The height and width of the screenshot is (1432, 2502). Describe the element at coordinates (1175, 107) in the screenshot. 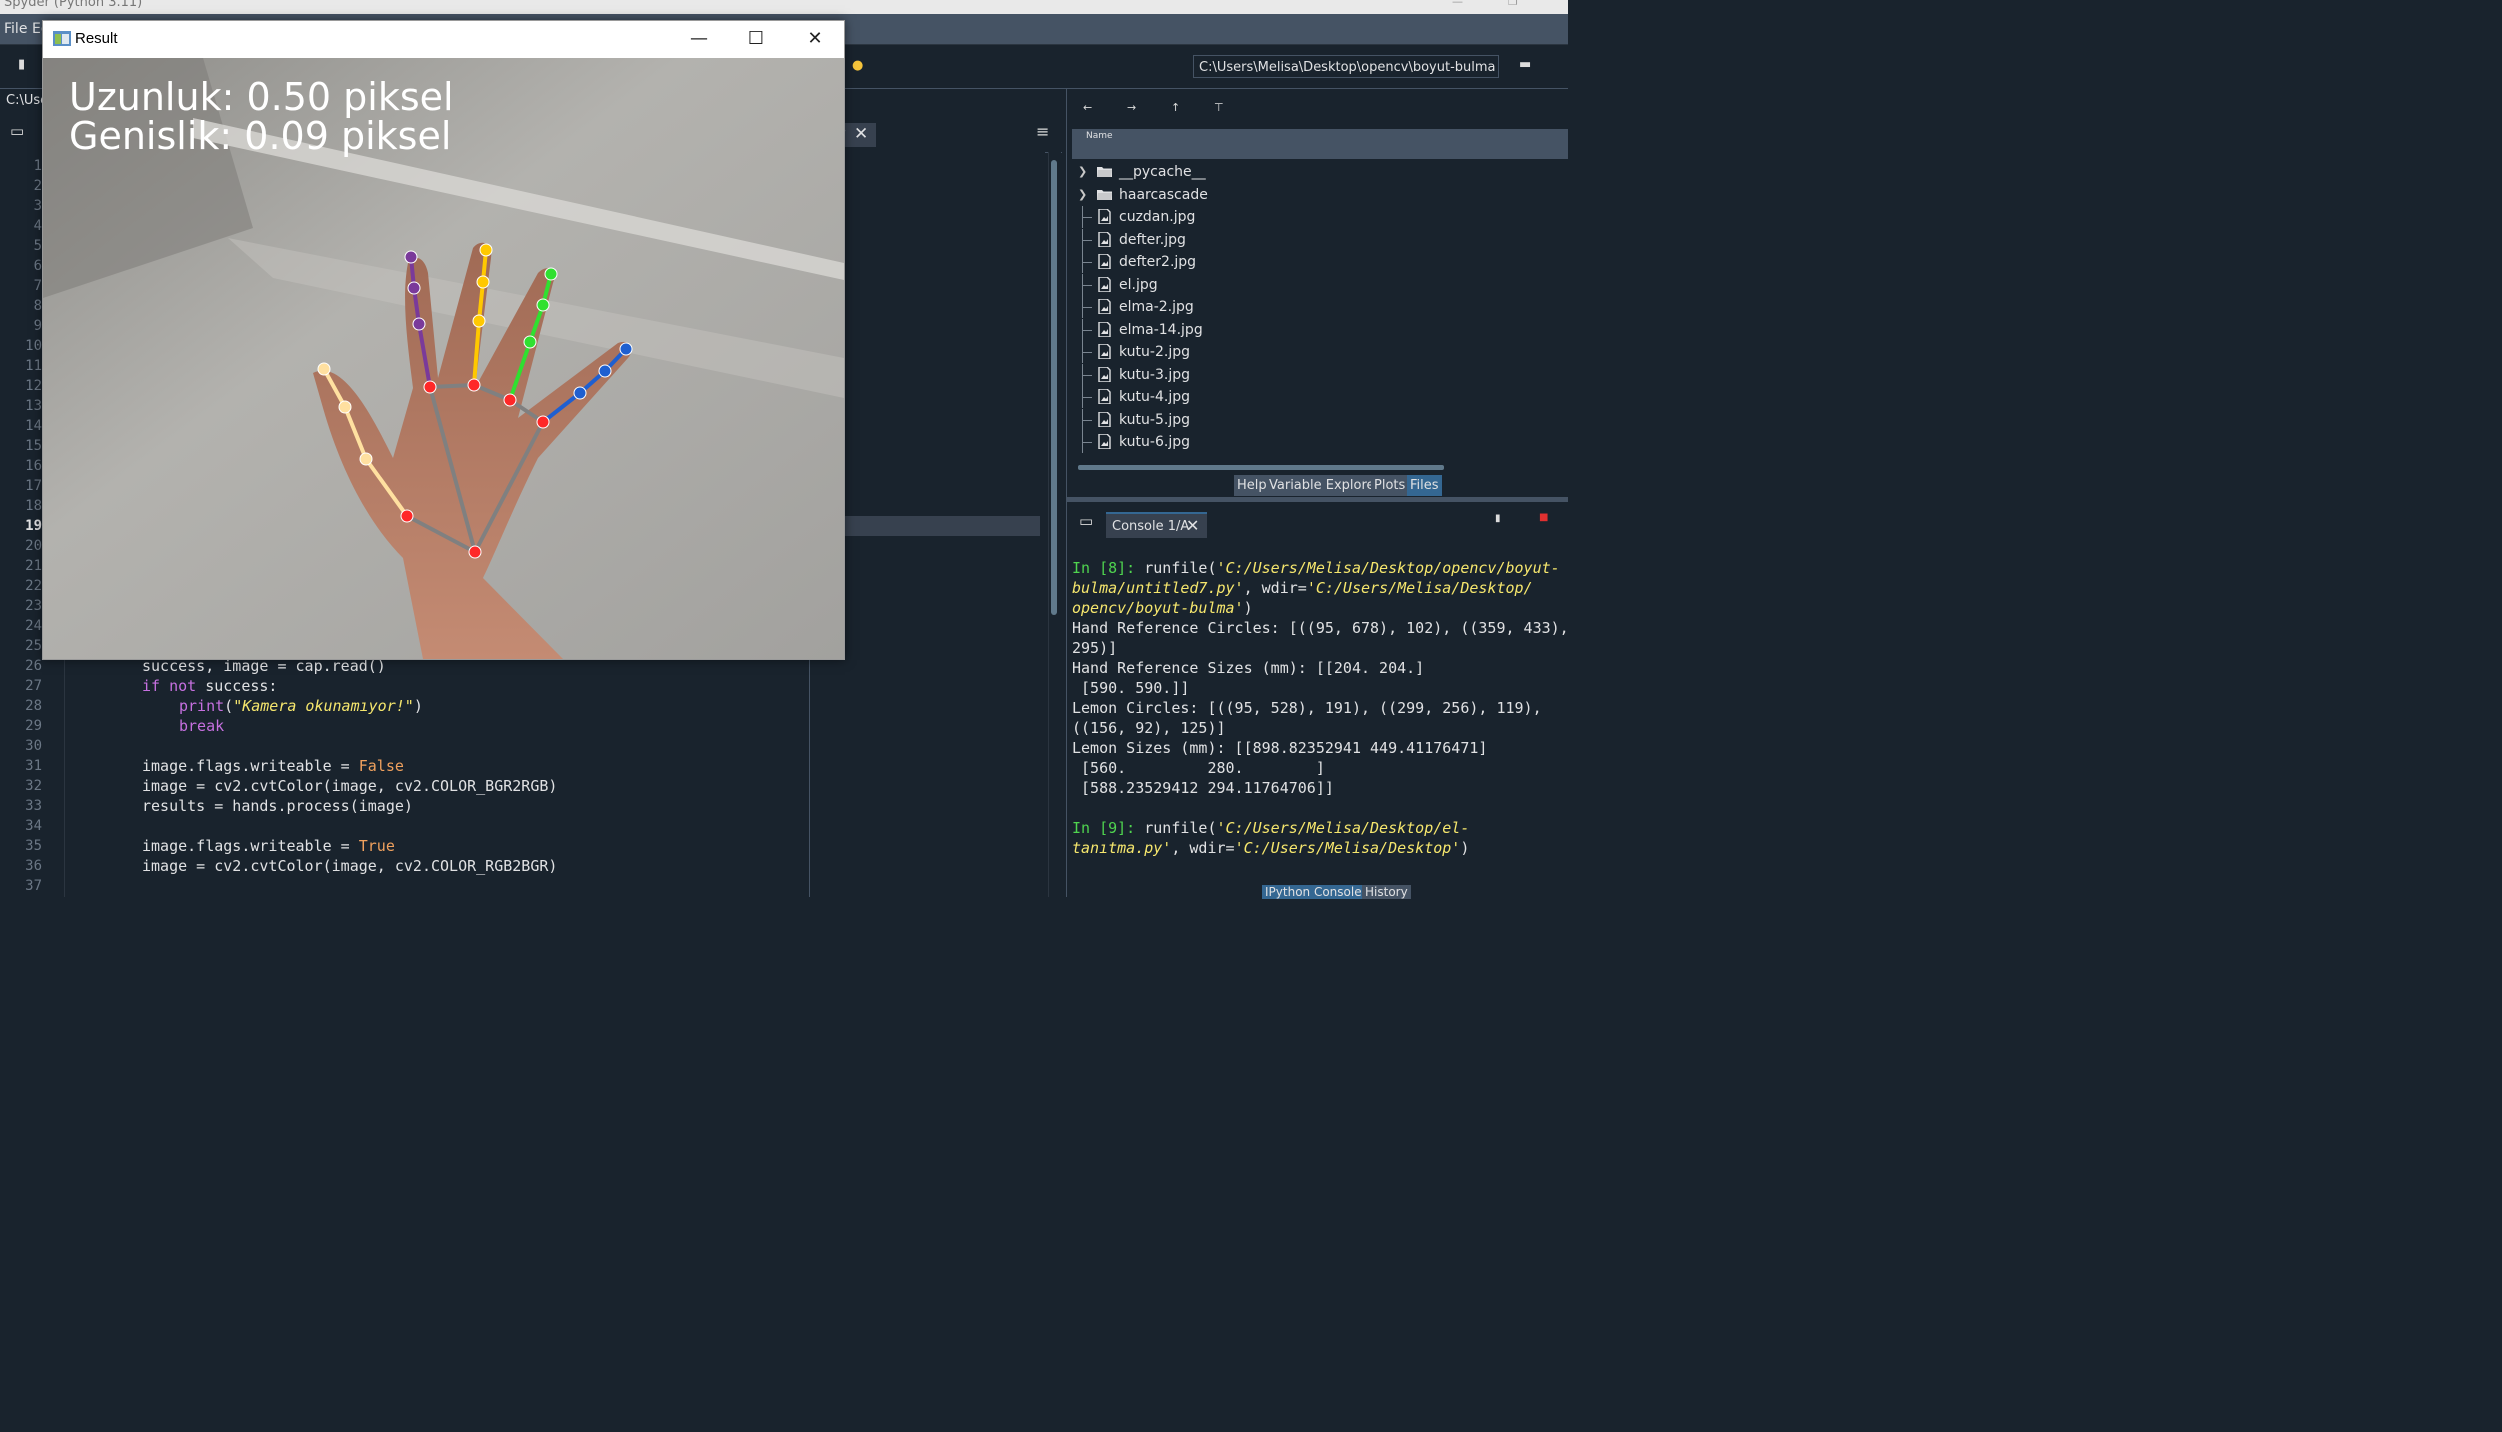

I see `parent-dir-icon: ↑` at that location.